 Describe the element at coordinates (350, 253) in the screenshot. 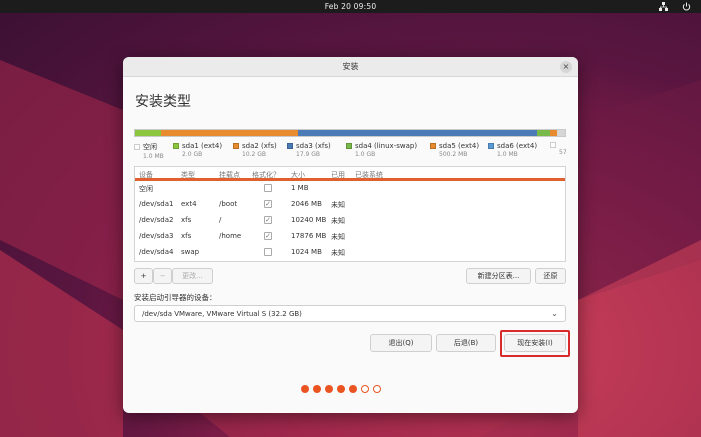

I see `table-row: /dev/sda4 swap 1024 MB 未知` at that location.